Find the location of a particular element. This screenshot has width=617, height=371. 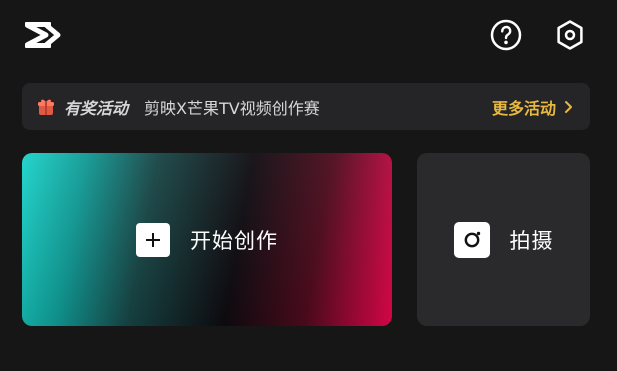

plus-icon is located at coordinates (153, 239).